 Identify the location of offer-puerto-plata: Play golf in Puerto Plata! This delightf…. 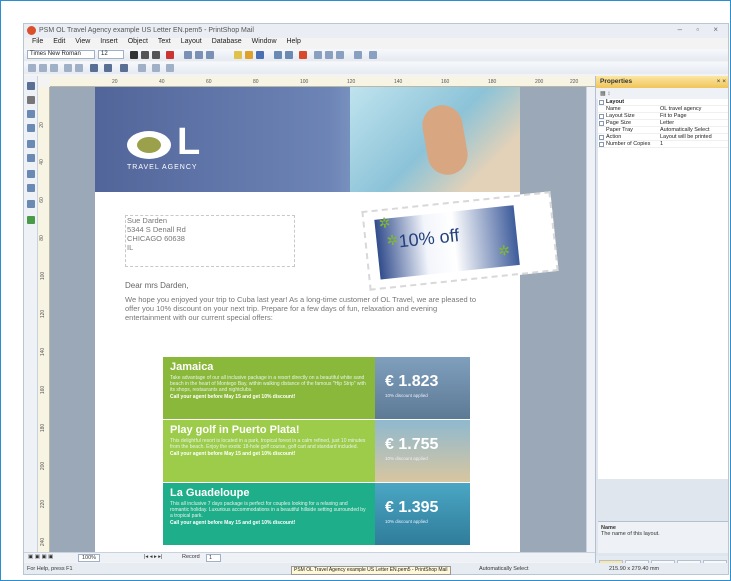
(316, 451).